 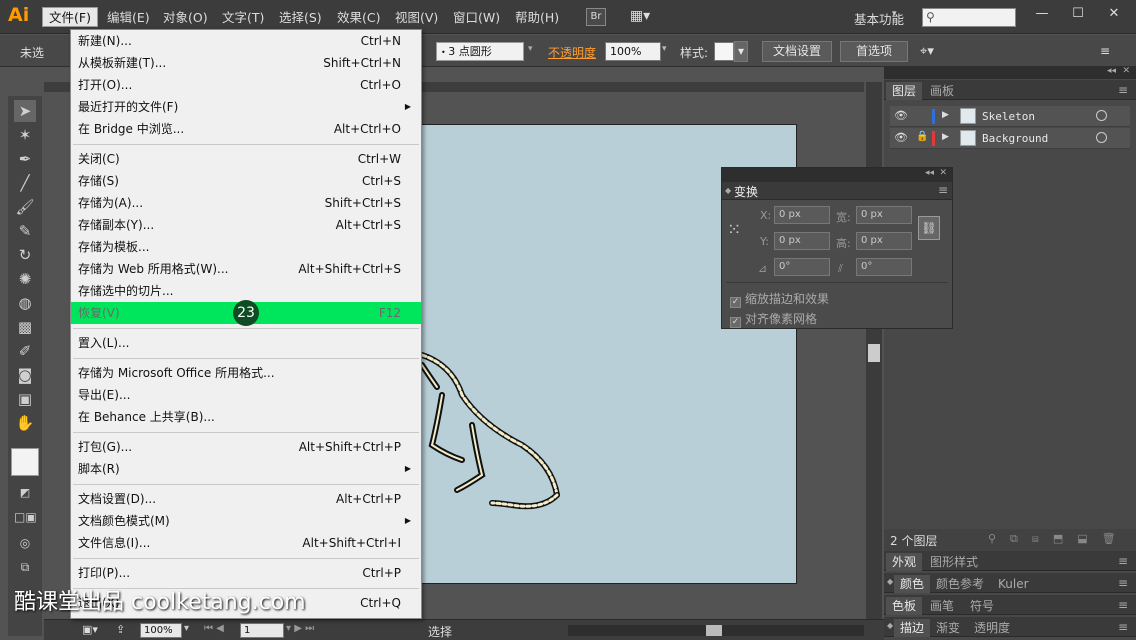 I want to click on selection-tool-icon: ➤, so click(x=25, y=111).